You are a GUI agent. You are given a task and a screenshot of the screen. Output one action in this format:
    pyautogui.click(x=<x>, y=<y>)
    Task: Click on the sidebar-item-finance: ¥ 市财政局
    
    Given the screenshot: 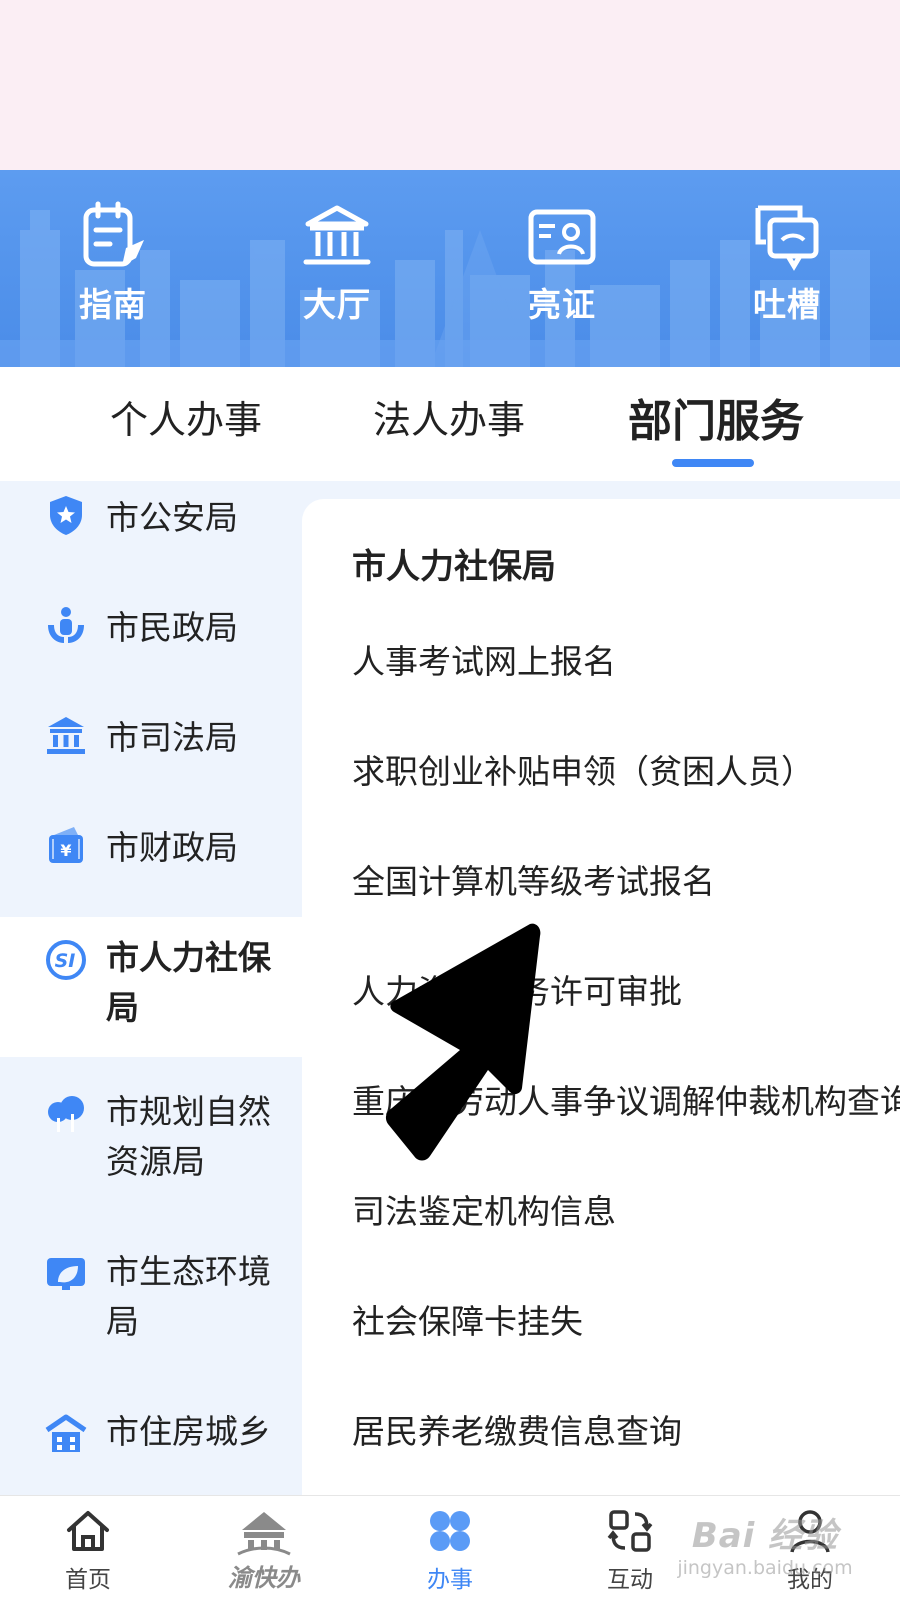 What is the action you would take?
    pyautogui.click(x=151, y=848)
    